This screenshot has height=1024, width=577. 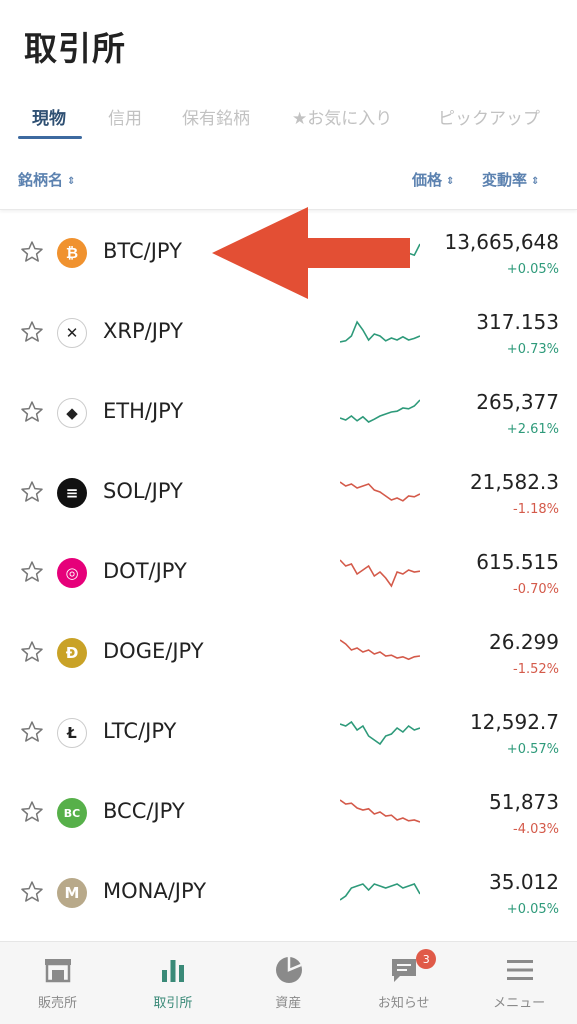 What do you see at coordinates (517, 322) in the screenshot?
I see `price-value: 317.153` at bounding box center [517, 322].